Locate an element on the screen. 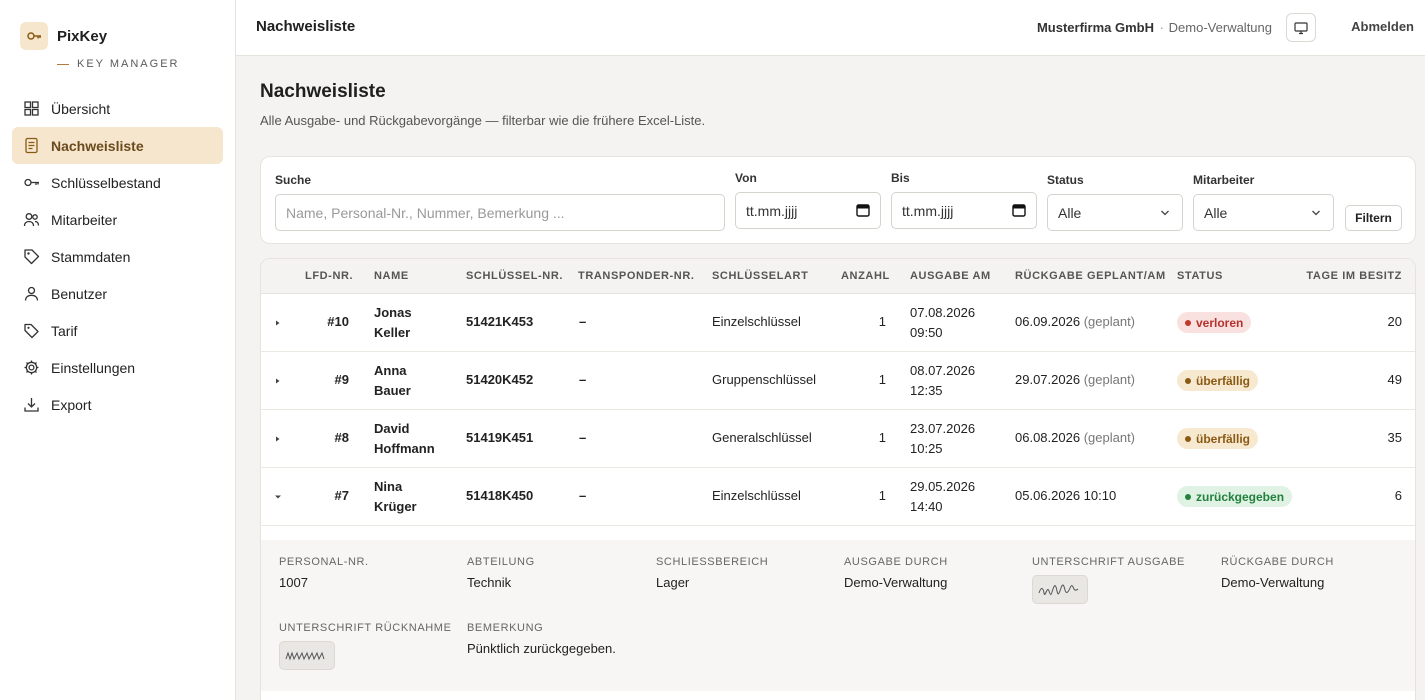 The width and height of the screenshot is (1425, 700). return-date: 06.09.2026 (geplant) is located at coordinates (1075, 321).